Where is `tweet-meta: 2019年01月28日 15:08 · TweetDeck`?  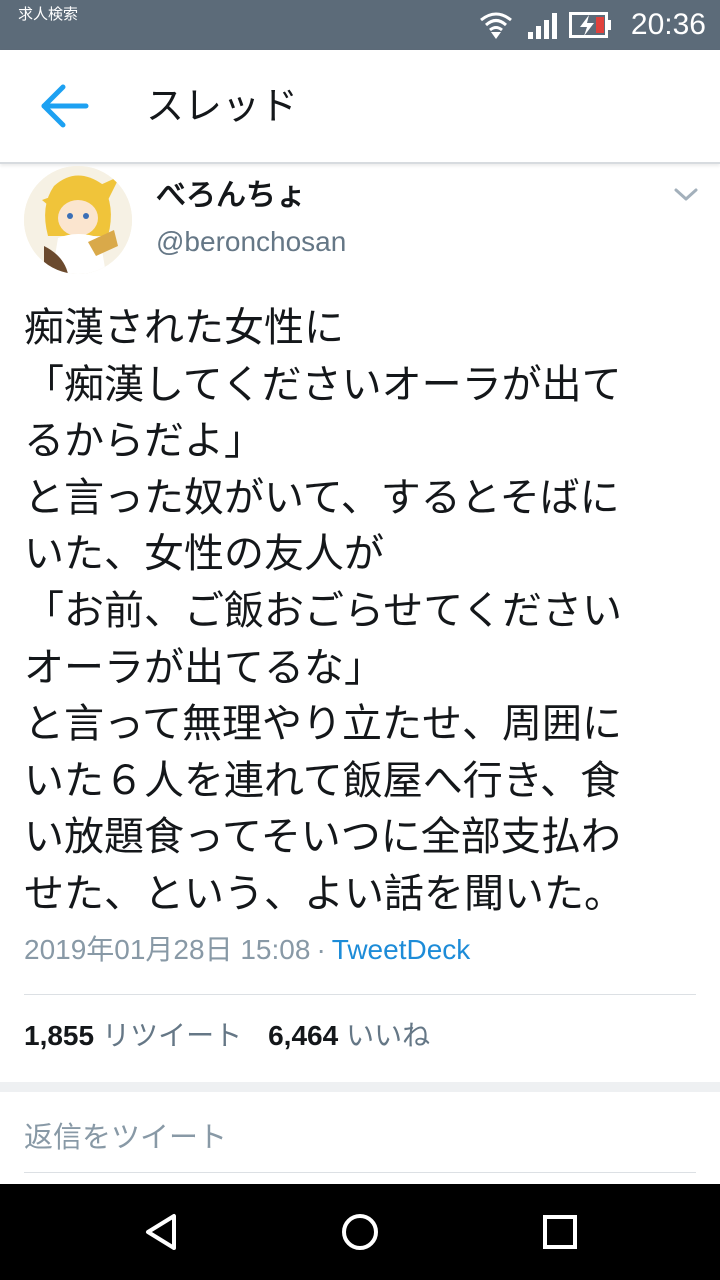 tweet-meta: 2019年01月28日 15:08 · TweetDeck is located at coordinates (247, 950).